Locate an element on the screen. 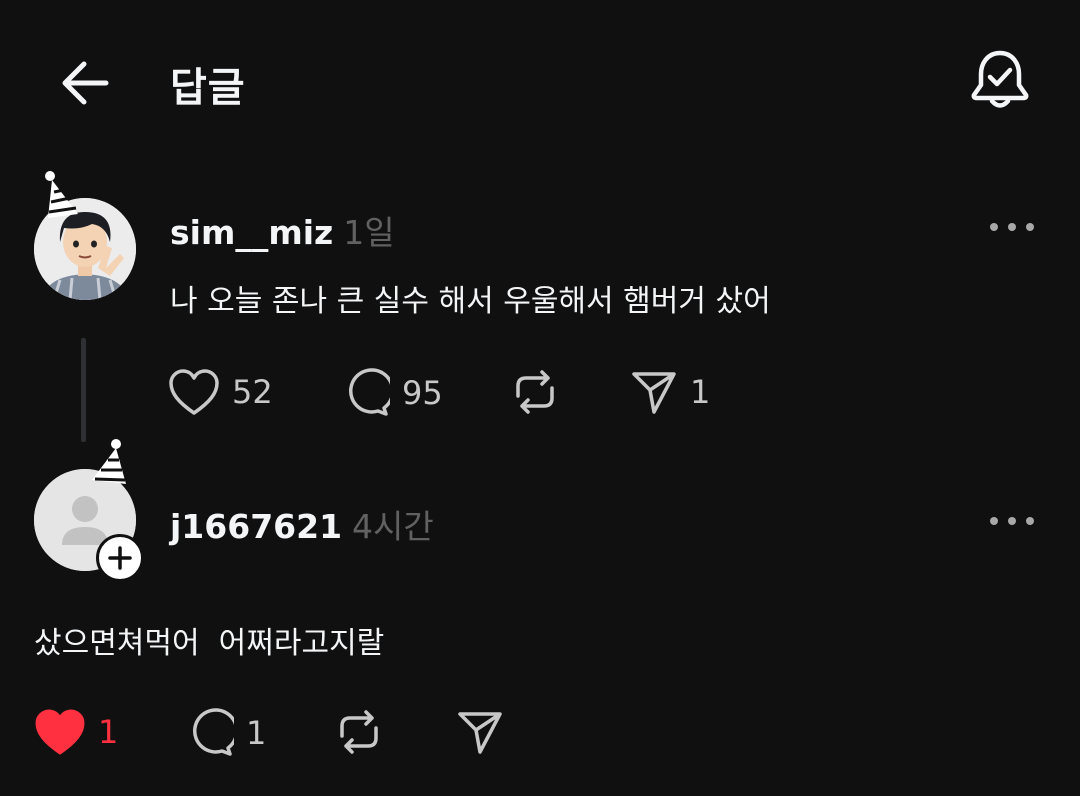 This screenshot has width=1080, height=796. plus-icon is located at coordinates (120, 558).